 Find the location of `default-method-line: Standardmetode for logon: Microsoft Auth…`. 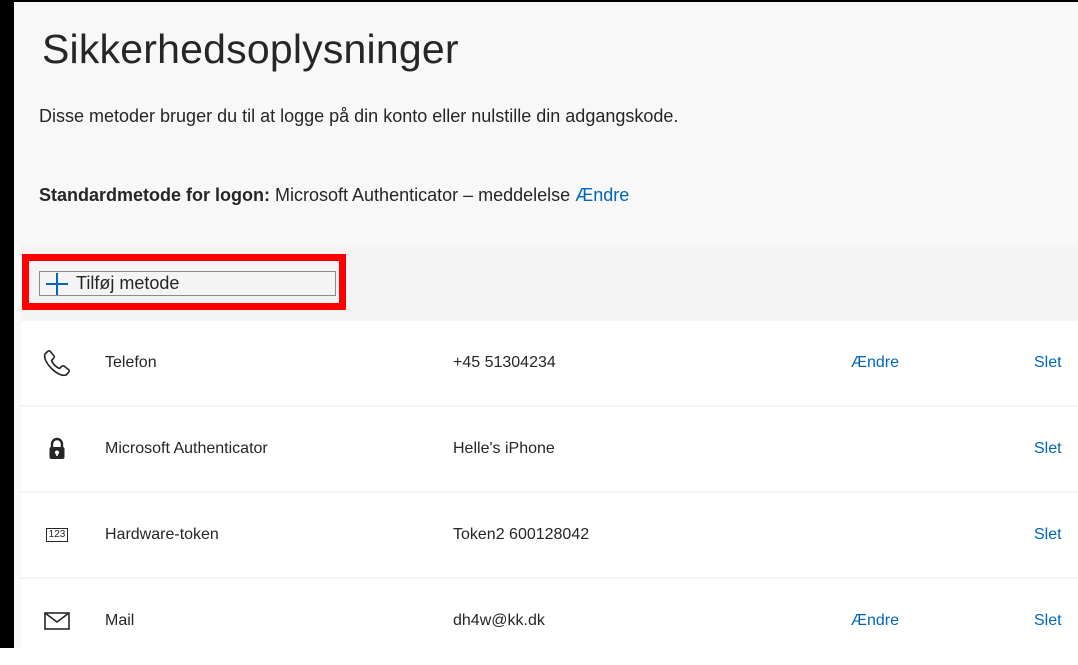

default-method-line: Standardmetode for logon: Microsoft Auth… is located at coordinates (334, 195).